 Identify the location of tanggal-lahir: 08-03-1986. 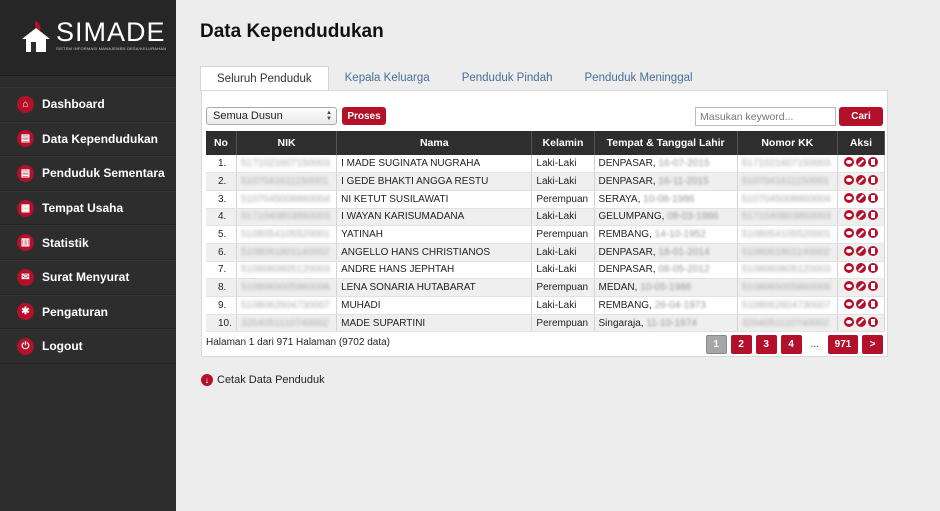
(693, 217).